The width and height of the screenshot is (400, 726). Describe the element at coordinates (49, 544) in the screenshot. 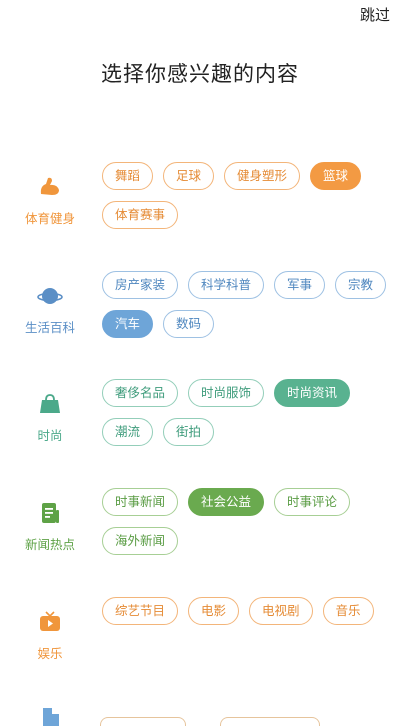

I see `category-label: 新闻热点` at that location.